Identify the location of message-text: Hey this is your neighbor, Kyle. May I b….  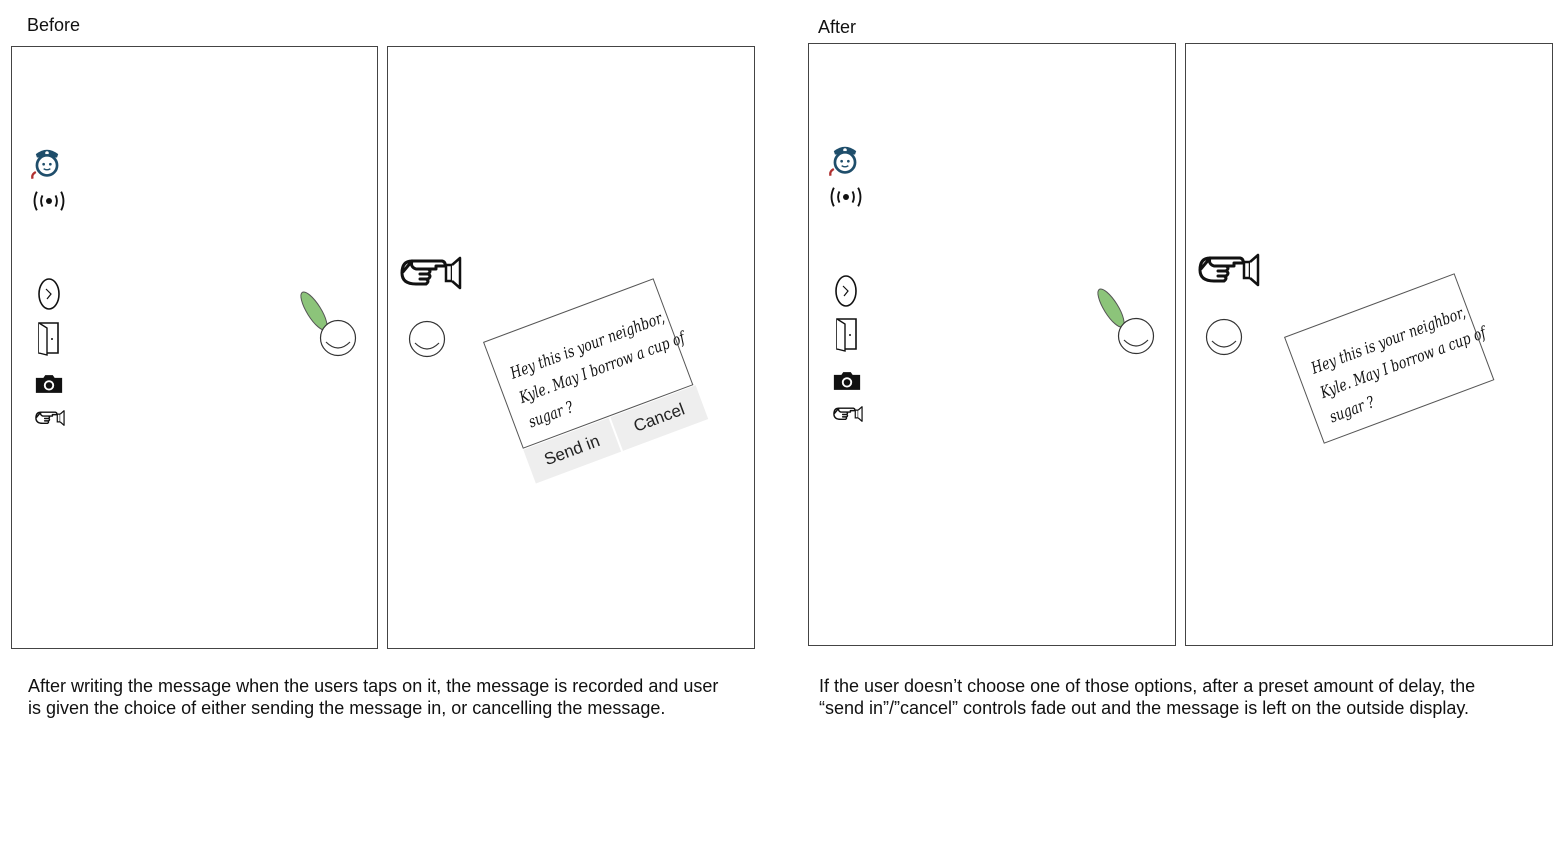
(1398, 366).